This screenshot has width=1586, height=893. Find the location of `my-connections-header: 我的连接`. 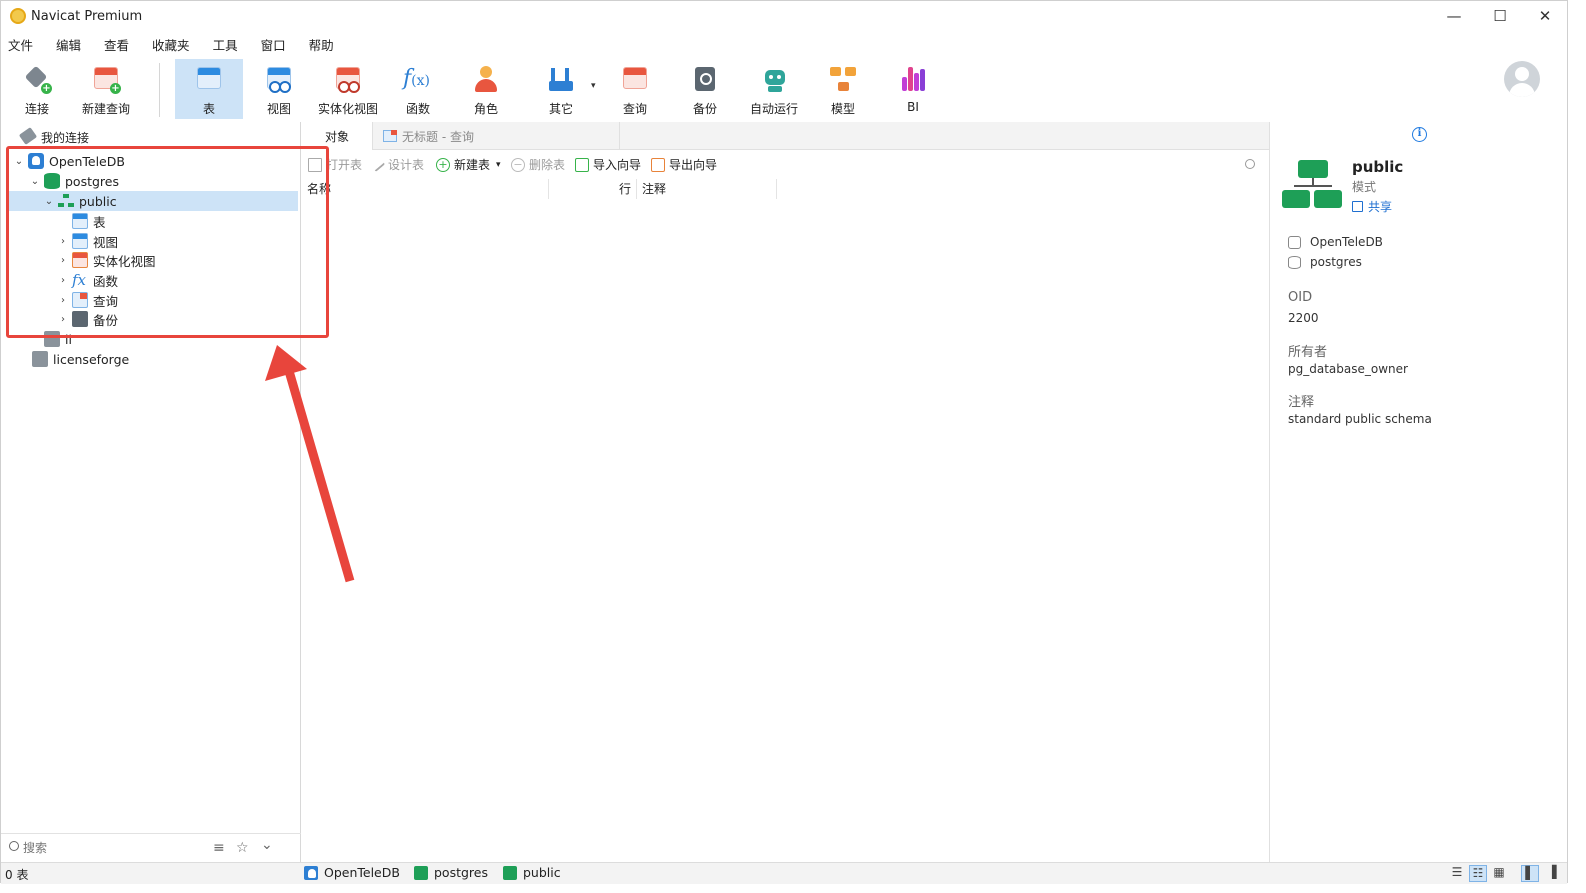

my-connections-header: 我的连接 is located at coordinates (65, 137).